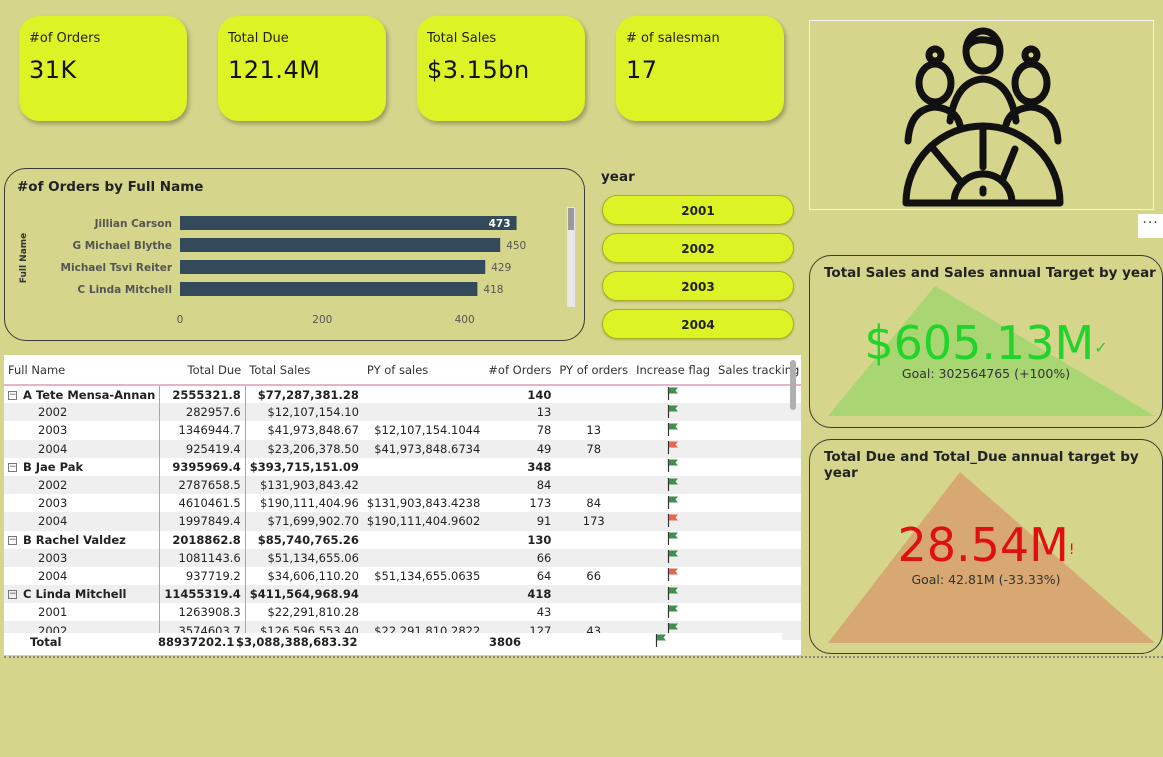 The image size is (1163, 757). Describe the element at coordinates (583, 657) in the screenshot. I see `canvas-divider` at that location.